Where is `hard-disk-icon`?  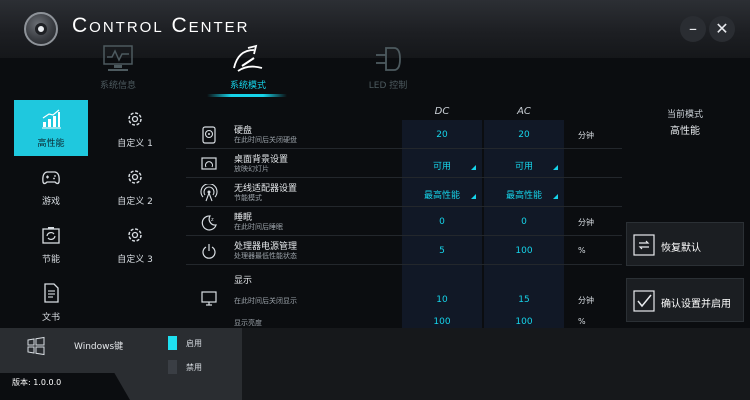 hard-disk-icon is located at coordinates (209, 135).